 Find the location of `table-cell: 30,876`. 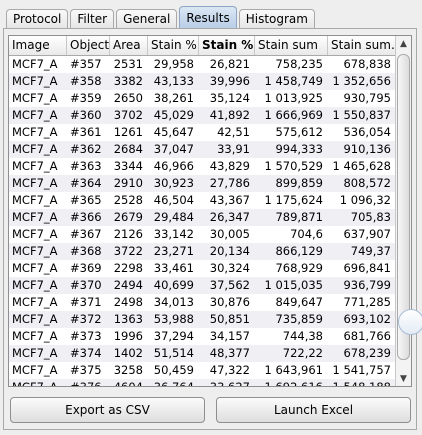

table-cell: 30,876 is located at coordinates (229, 302).